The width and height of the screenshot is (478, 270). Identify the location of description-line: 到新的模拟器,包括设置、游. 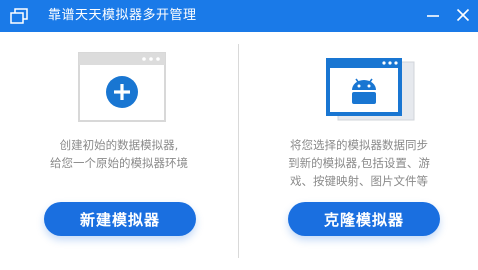
(359, 163).